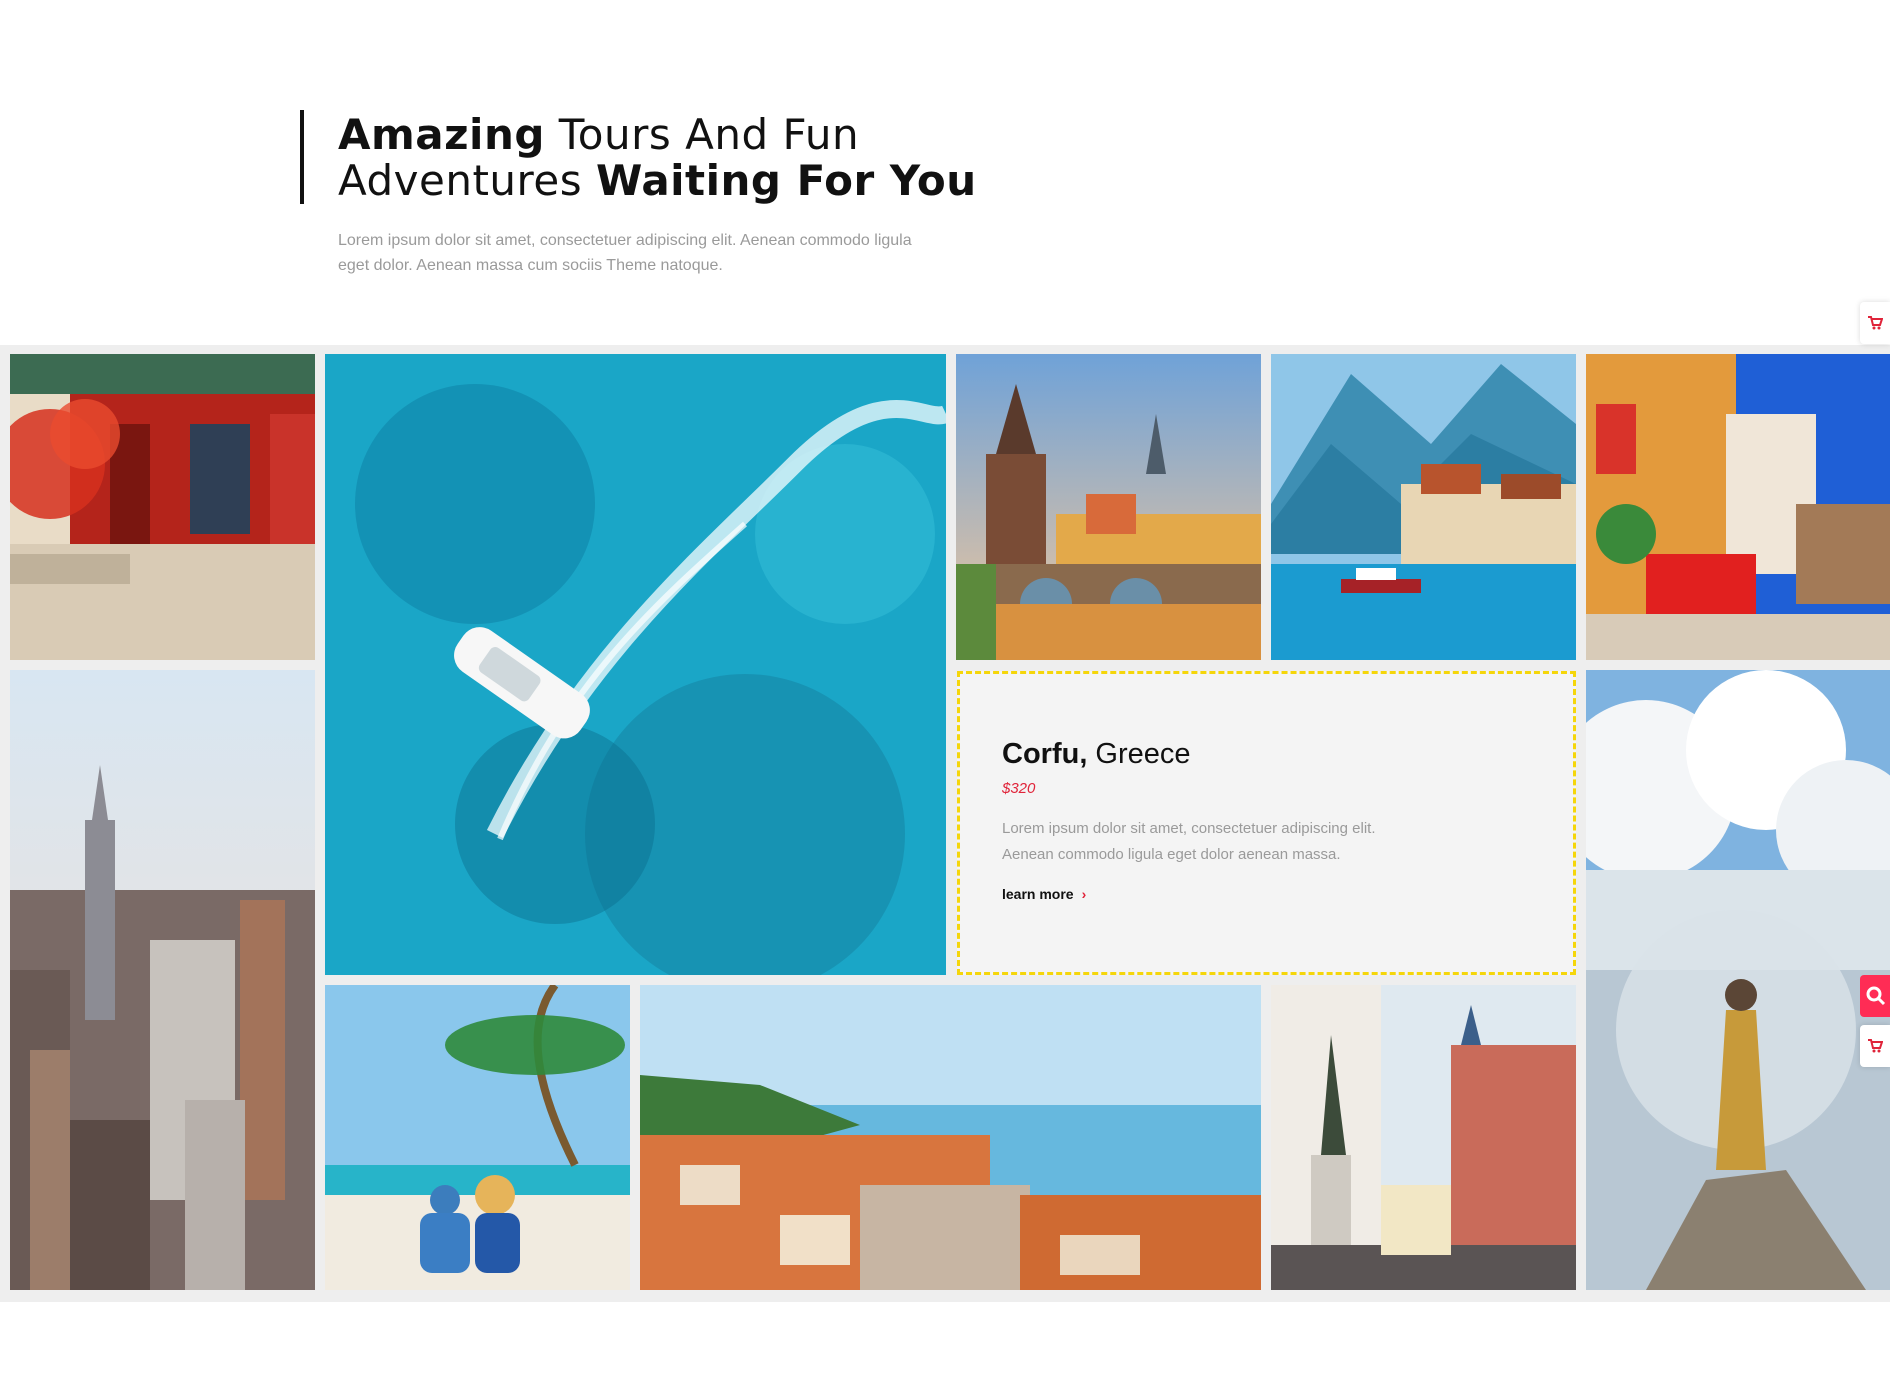  Describe the element at coordinates (786, 180) in the screenshot. I see `heading-bold-2: Waiting For You` at that location.